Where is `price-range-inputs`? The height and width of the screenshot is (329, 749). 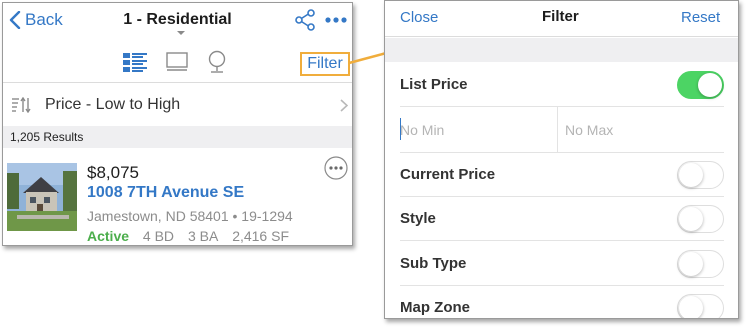 price-range-inputs is located at coordinates (561, 130).